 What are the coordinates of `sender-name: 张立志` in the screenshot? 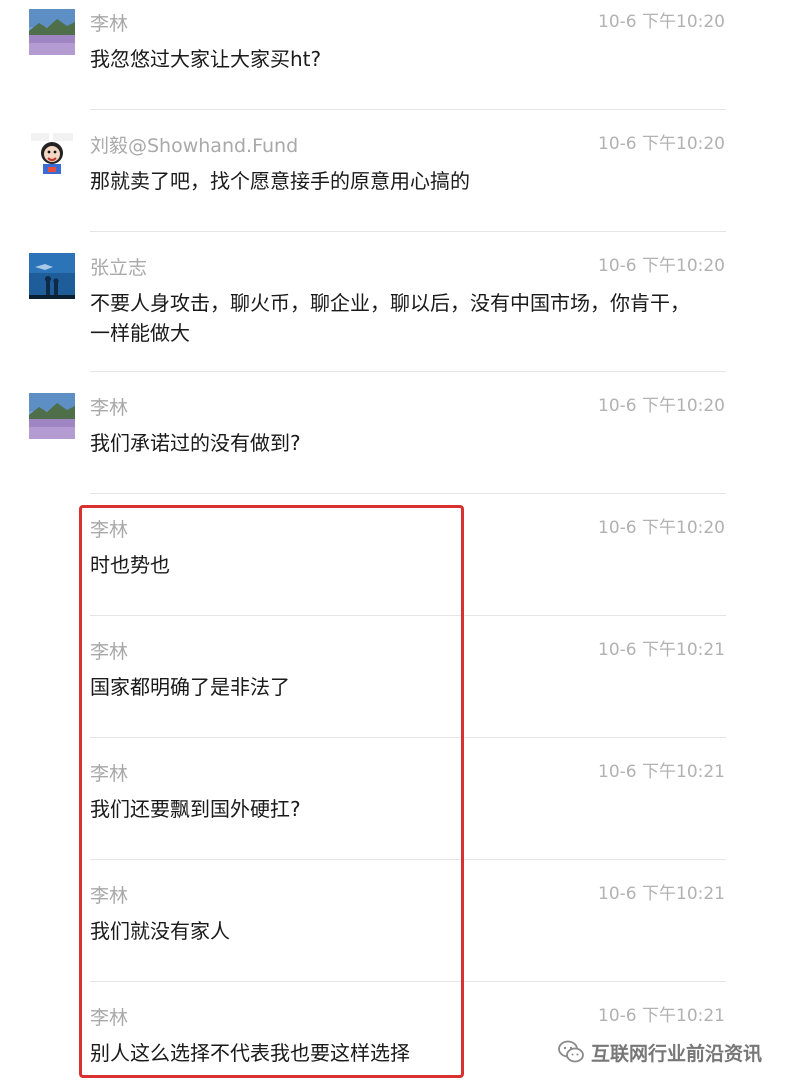 It's located at (119, 268).